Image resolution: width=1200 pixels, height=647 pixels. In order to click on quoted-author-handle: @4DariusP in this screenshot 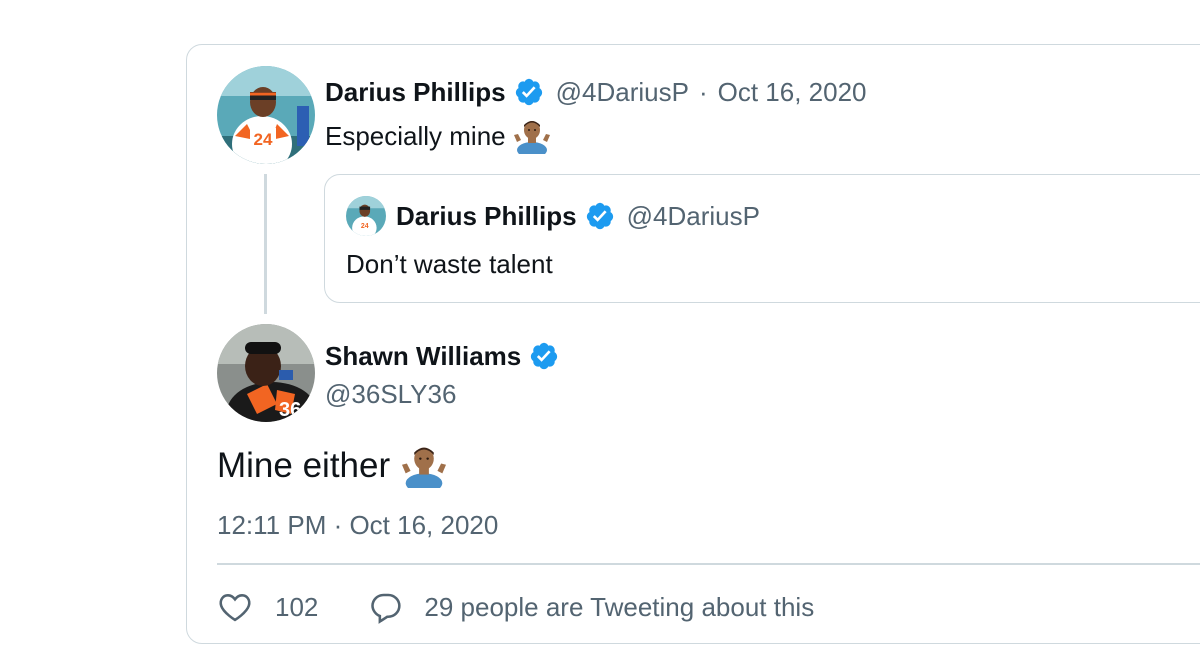, I will do `click(693, 216)`.